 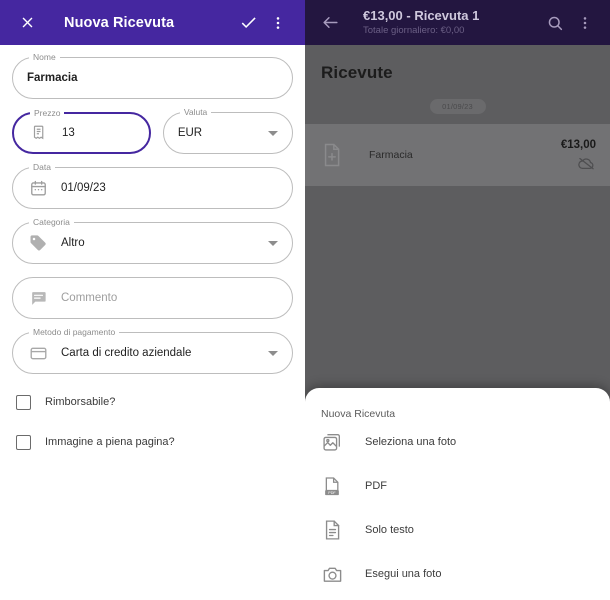 What do you see at coordinates (38, 188) in the screenshot?
I see `calendar-icon` at bounding box center [38, 188].